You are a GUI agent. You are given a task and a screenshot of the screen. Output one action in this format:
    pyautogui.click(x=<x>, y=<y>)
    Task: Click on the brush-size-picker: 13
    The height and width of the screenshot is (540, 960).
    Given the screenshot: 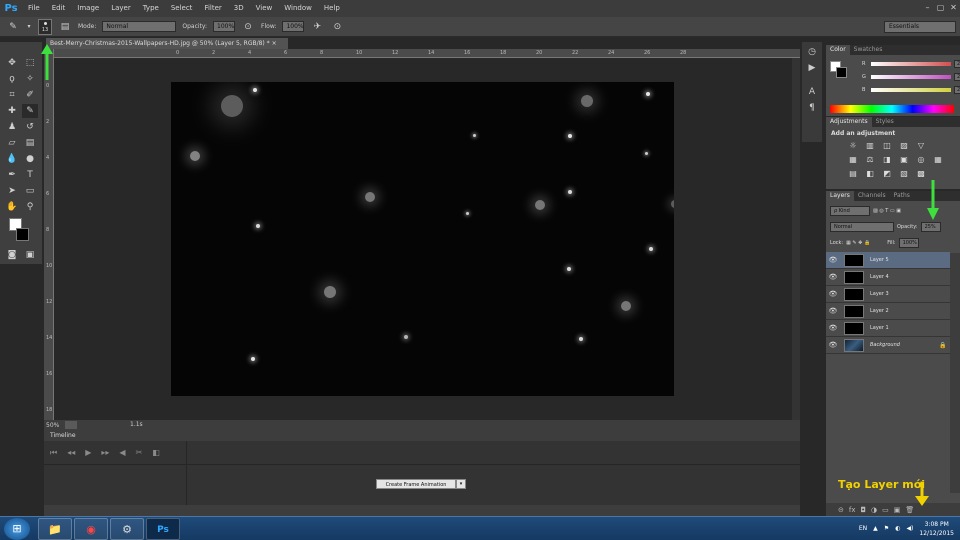 What is the action you would take?
    pyautogui.click(x=45, y=26)
    